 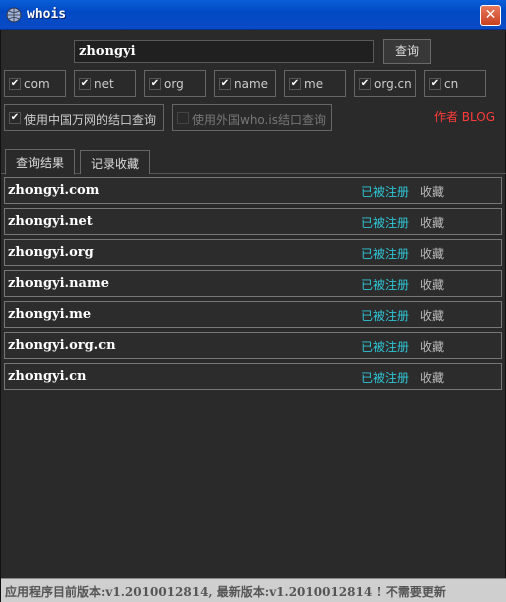 I want to click on unchecked-box-icon, so click(x=183, y=118).